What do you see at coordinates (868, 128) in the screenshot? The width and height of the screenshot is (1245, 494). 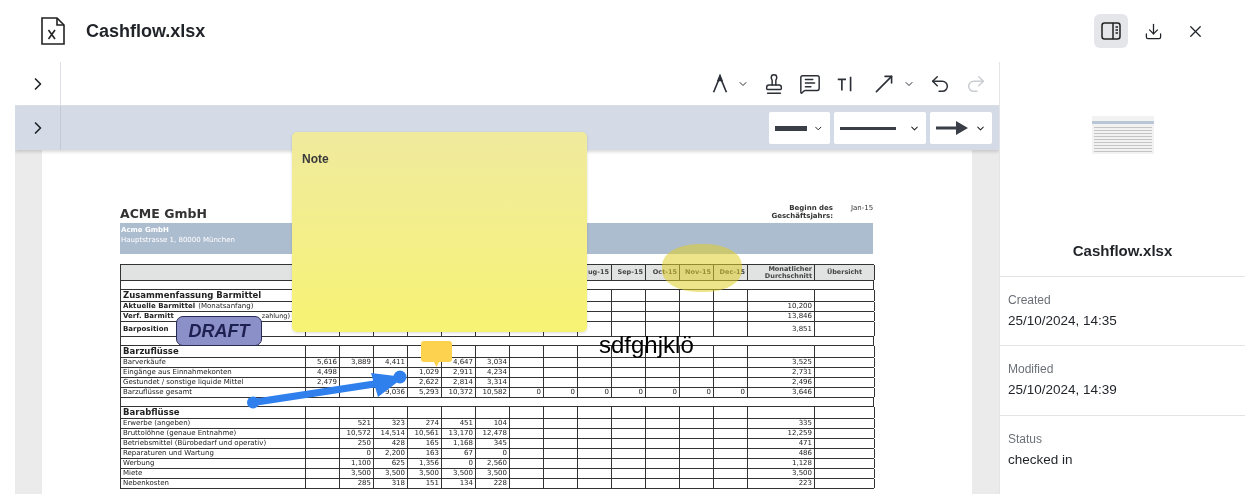 I see `line-style-icon` at bounding box center [868, 128].